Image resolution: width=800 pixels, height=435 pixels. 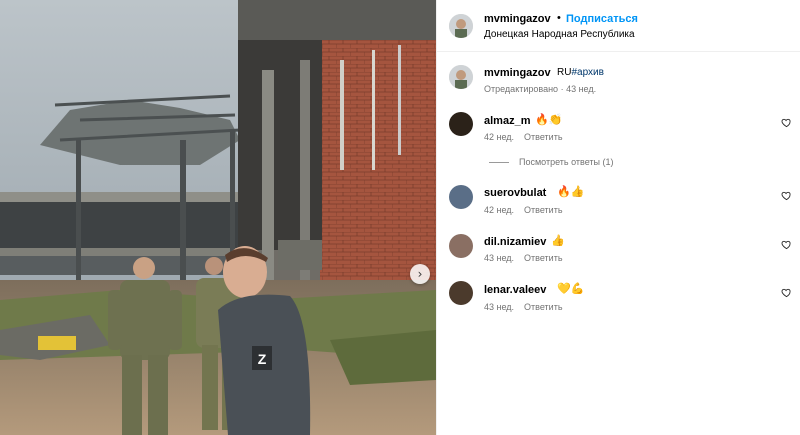 I want to click on comment-username: dil.nizamiev, so click(x=515, y=242).